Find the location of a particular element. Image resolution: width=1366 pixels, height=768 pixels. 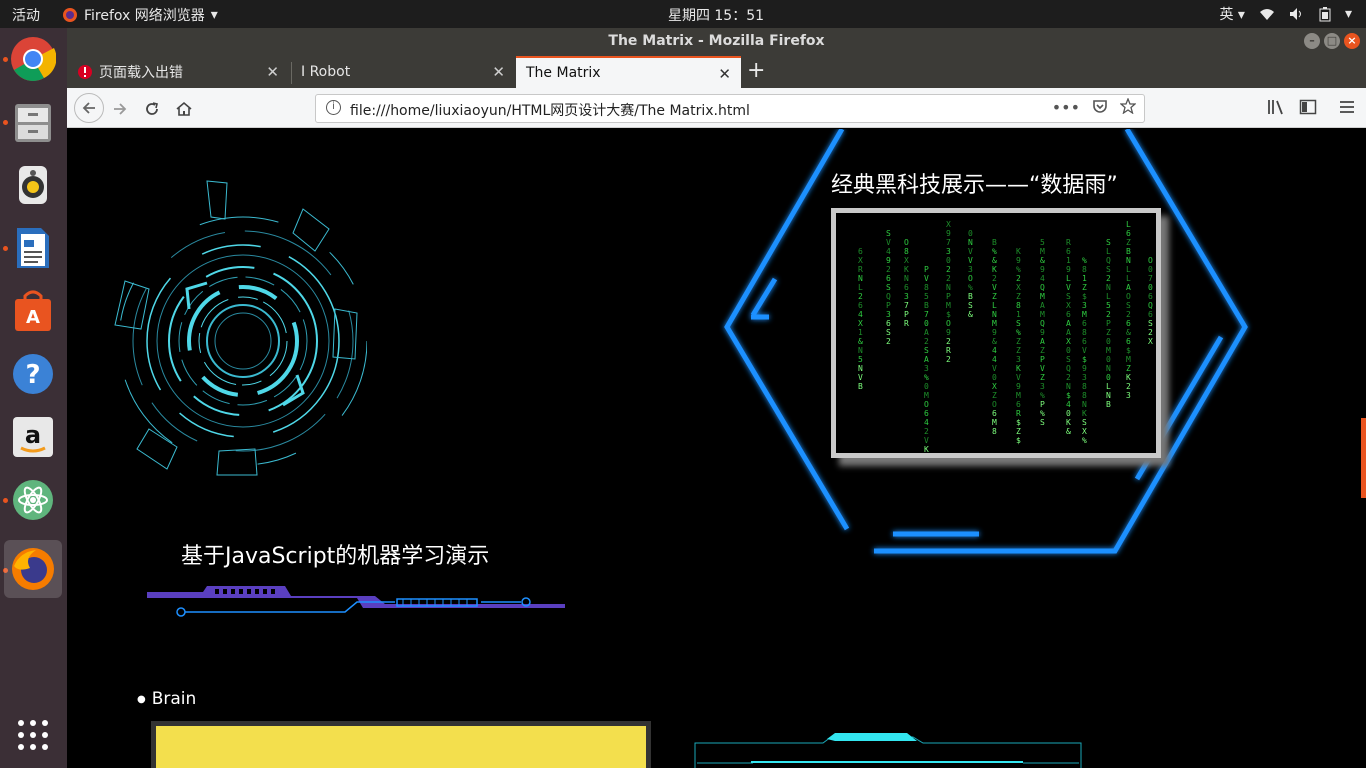

sidebar-icon is located at coordinates (1308, 107).